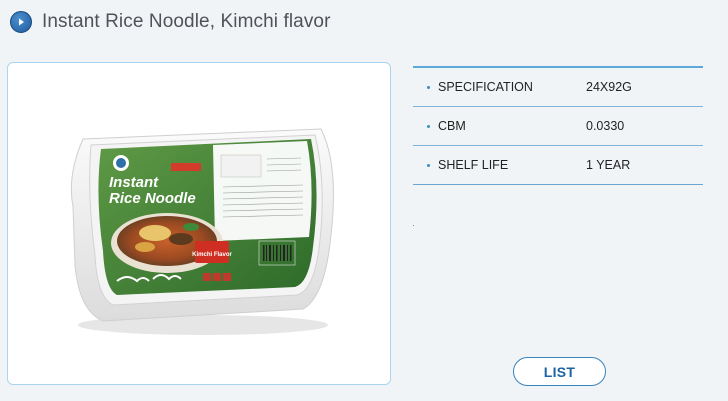 This screenshot has height=401, width=728. What do you see at coordinates (558, 165) in the screenshot?
I see `spec-row-shelf-life: SHELF LIFE 1 YEAR` at bounding box center [558, 165].